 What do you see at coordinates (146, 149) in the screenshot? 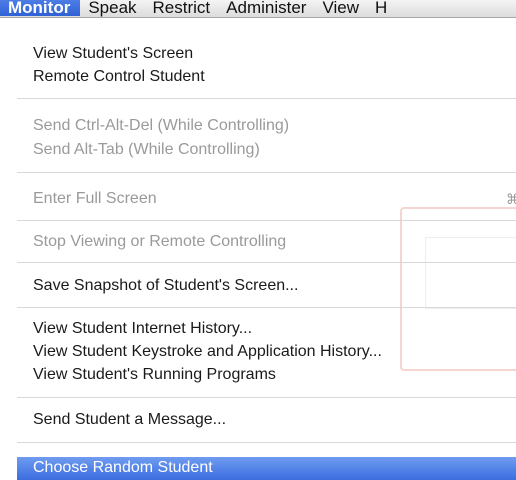
I see `menu-item-send-alt-tab: Send Alt-Tab (While Controlling)` at bounding box center [146, 149].